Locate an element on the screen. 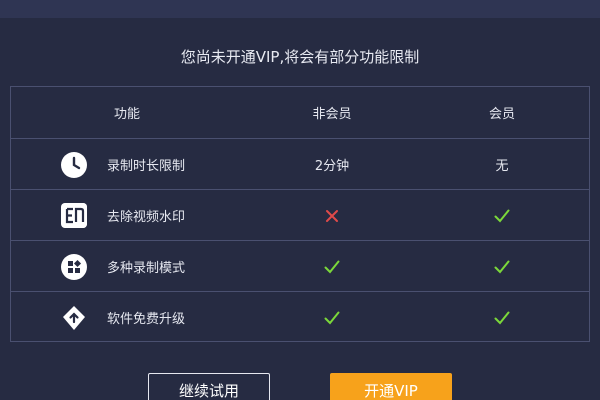 This screenshot has width=600, height=400. header-free: 非会员 is located at coordinates (332, 114).